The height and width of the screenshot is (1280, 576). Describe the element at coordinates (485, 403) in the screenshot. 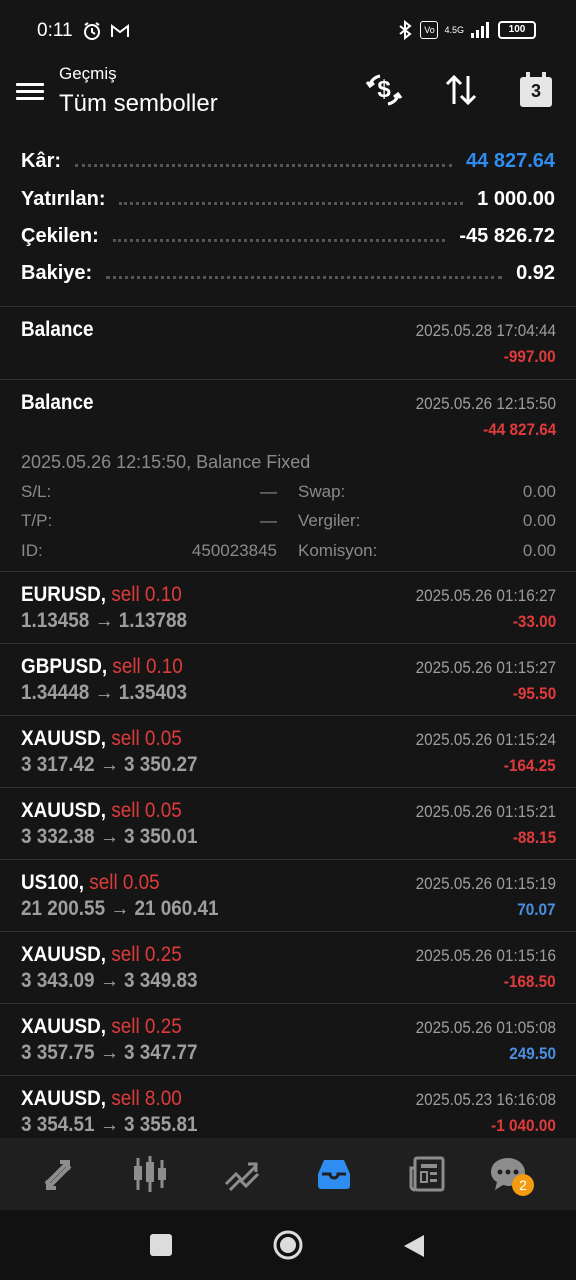

I see `entry-date: 2025.05.26 12:15:50` at that location.